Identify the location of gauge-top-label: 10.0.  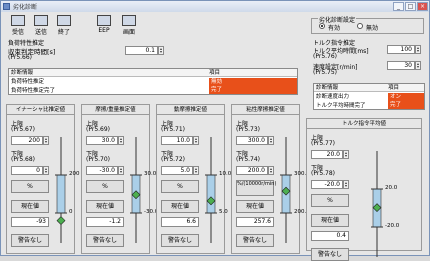
(225, 174).